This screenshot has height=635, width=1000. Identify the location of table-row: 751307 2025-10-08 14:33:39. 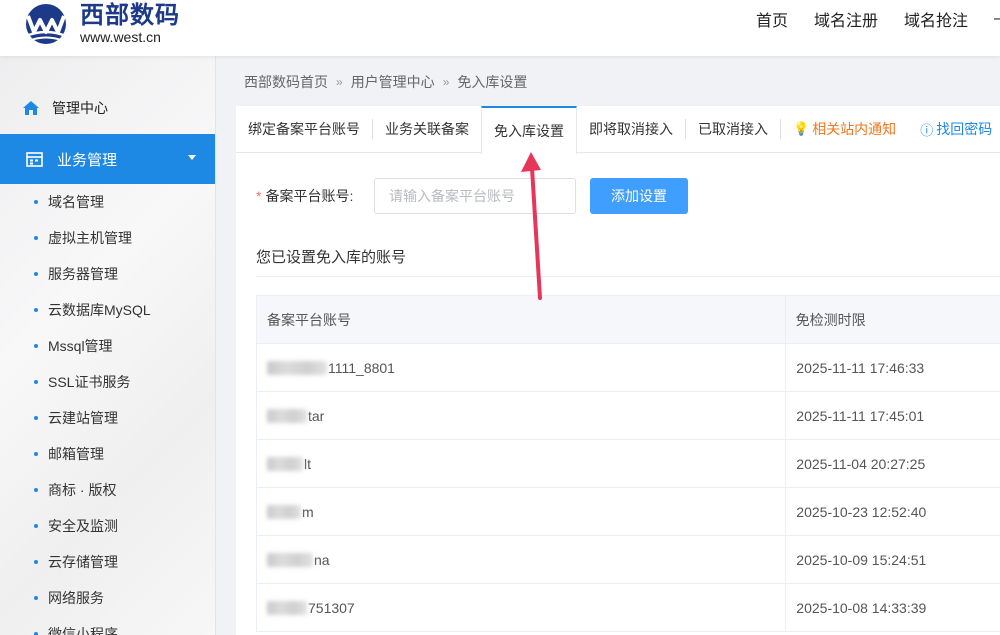
(628, 608).